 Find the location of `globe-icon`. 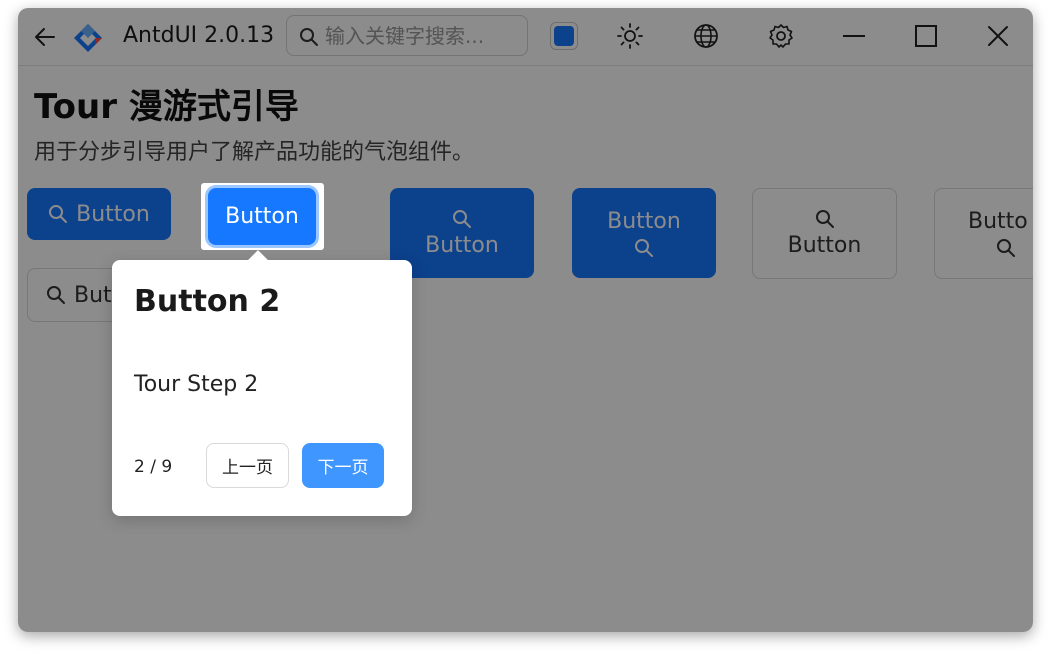

globe-icon is located at coordinates (706, 36).